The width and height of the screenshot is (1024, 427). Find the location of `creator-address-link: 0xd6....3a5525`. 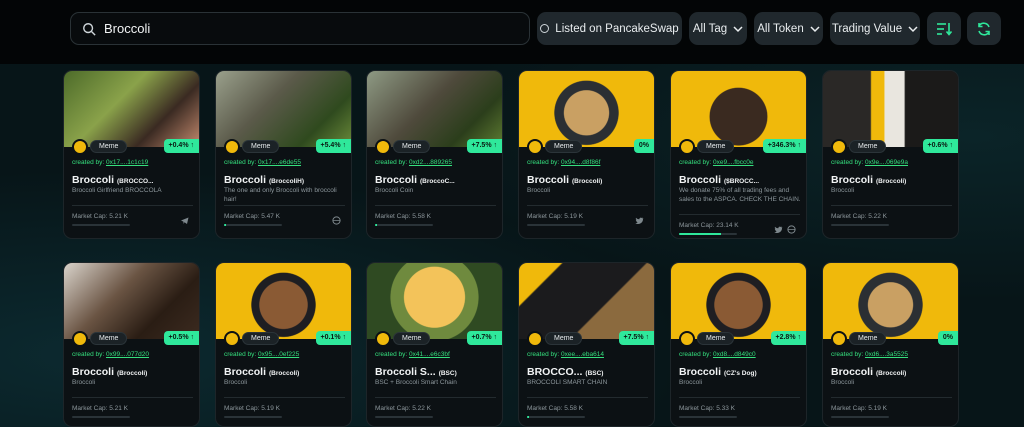

creator-address-link: 0xd6....3a5525 is located at coordinates (886, 354).